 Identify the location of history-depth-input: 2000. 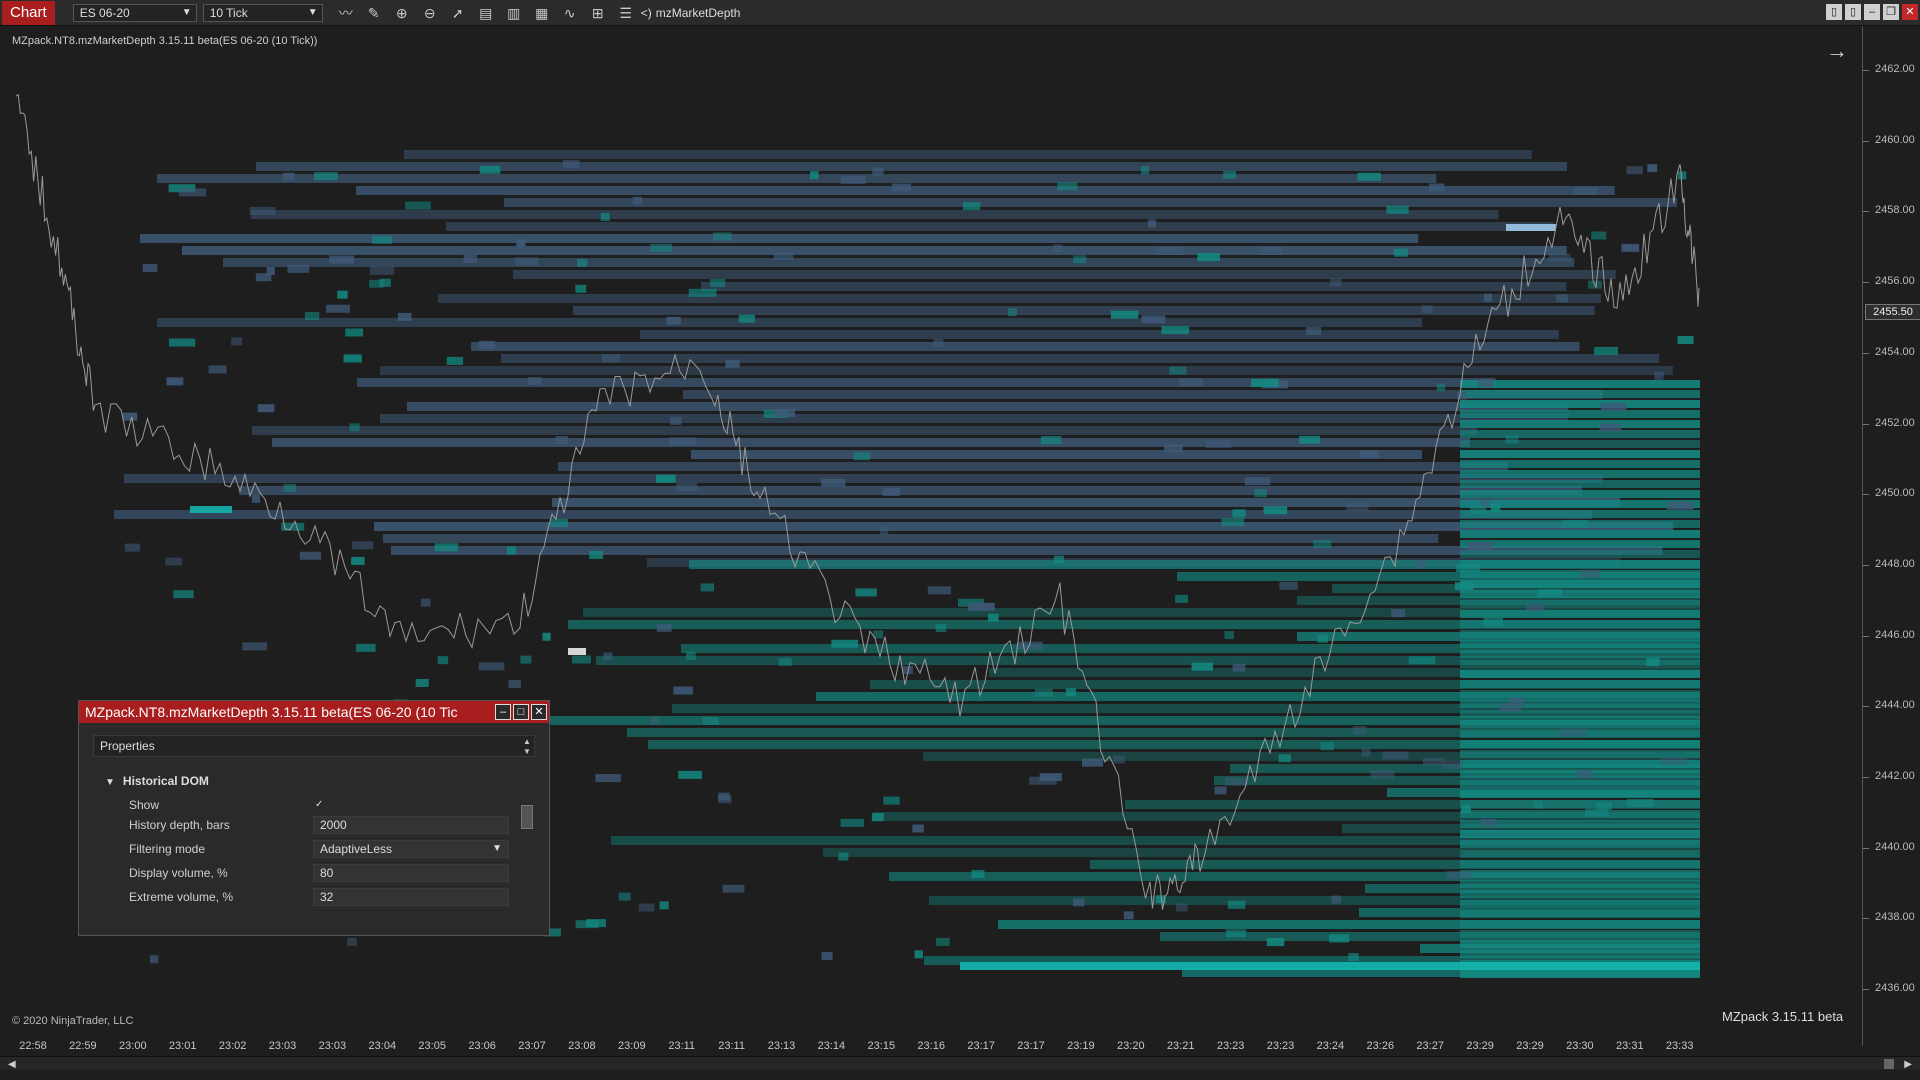
(411, 825).